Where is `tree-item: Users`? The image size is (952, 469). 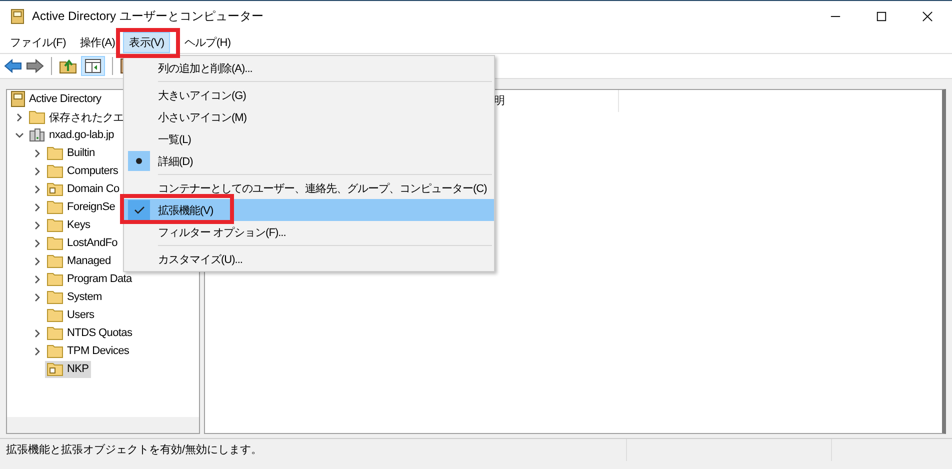 tree-item: Users is located at coordinates (70, 315).